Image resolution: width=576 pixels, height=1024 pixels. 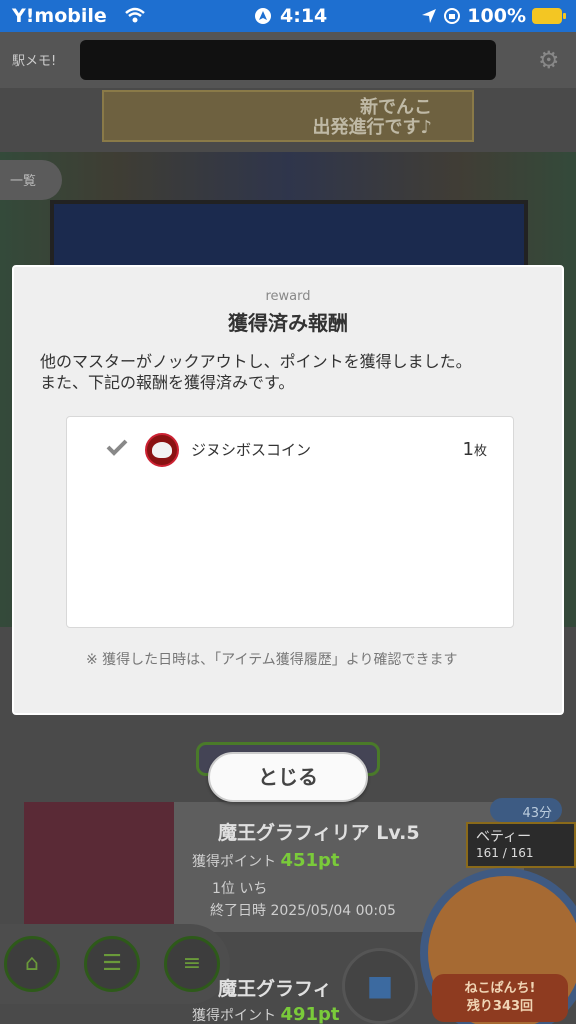 What do you see at coordinates (480, 451) in the screenshot?
I see `item-qty-unit: 枚` at bounding box center [480, 451].